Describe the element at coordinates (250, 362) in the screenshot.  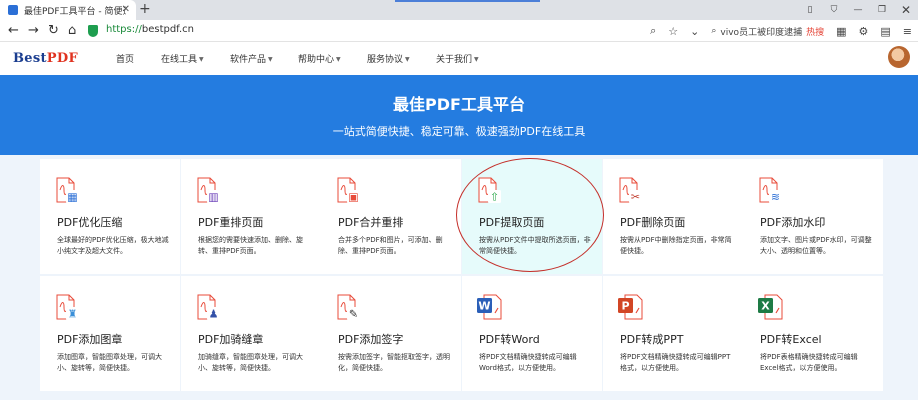
I see `tool-description: 加骑缝章，智能图章处理，可调大小、旋转等，简便快捷。` at that location.